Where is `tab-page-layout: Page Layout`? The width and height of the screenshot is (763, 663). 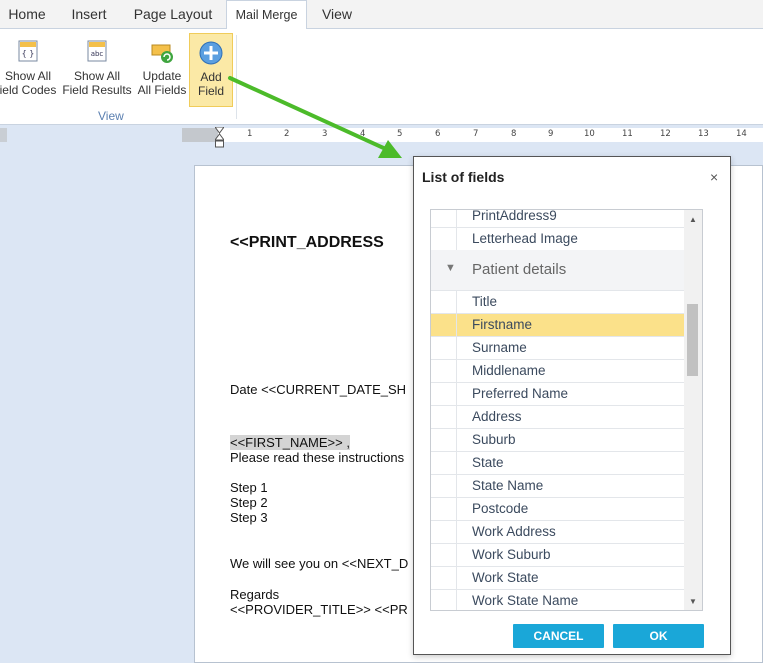
tab-page-layout: Page Layout is located at coordinates (173, 14).